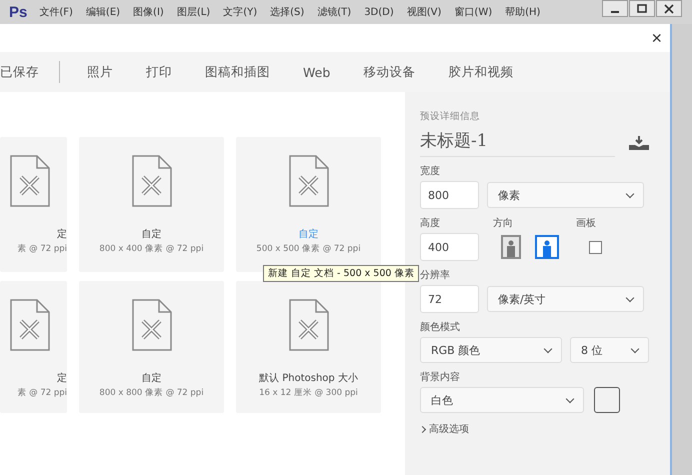  What do you see at coordinates (148, 12) in the screenshot?
I see `menu-item: 图像(I)` at bounding box center [148, 12].